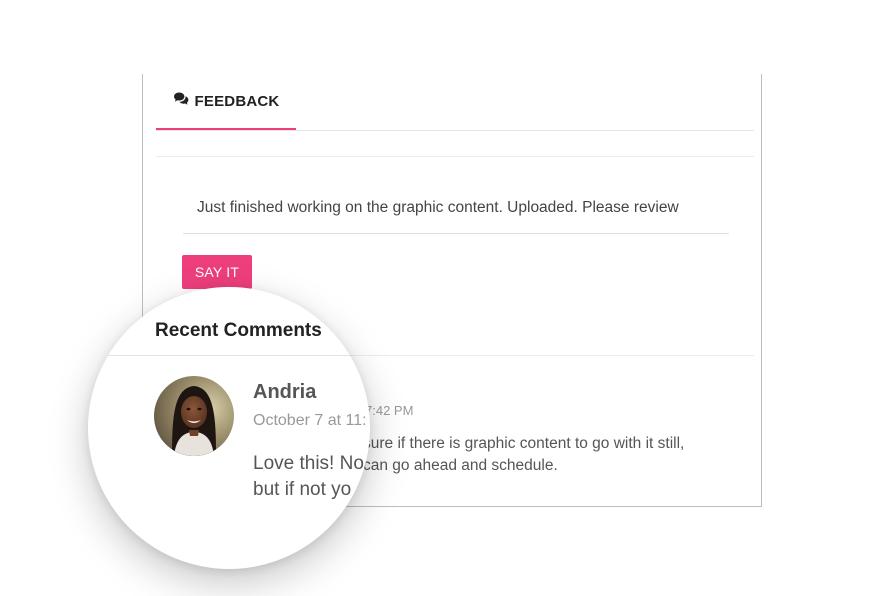 The width and height of the screenshot is (872, 596). Describe the element at coordinates (389, 410) in the screenshot. I see `comment-time: 7:42 PM` at that location.